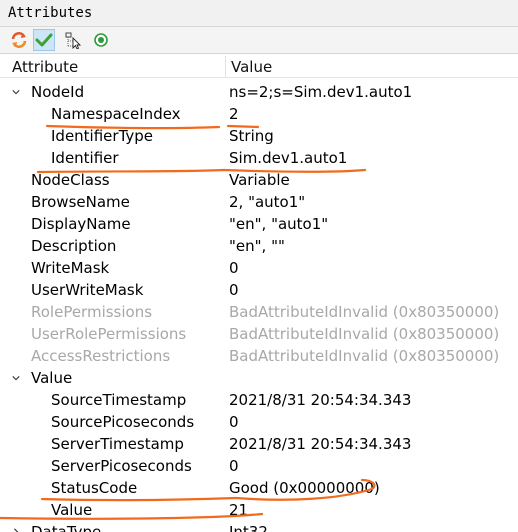  What do you see at coordinates (304, 488) in the screenshot?
I see `attribute-value: Good (0x00000000)` at bounding box center [304, 488].